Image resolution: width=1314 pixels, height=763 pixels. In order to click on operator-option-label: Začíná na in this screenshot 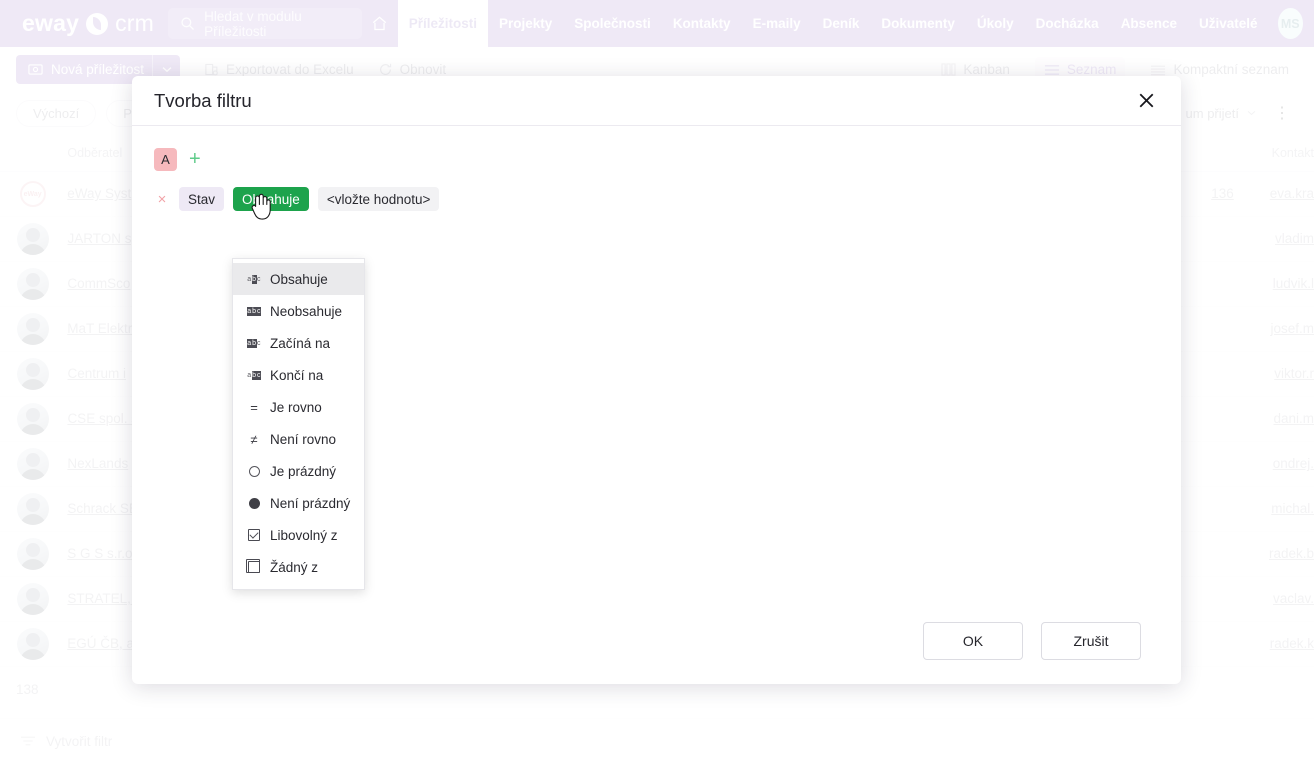, I will do `click(300, 343)`.